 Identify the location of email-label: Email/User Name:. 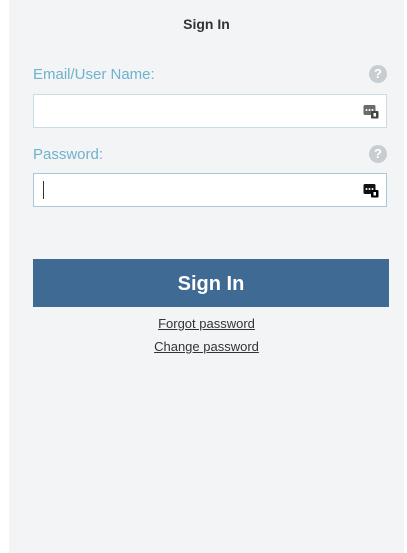
(94, 74).